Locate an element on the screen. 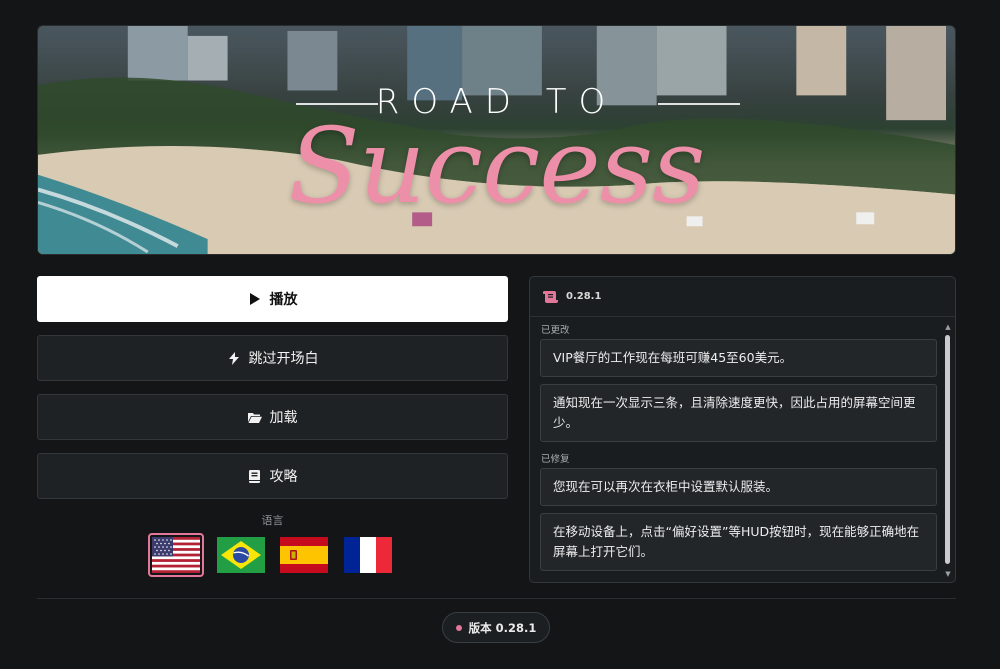 The image size is (1000, 669). guide-button-label: 攻略 is located at coordinates (283, 477).